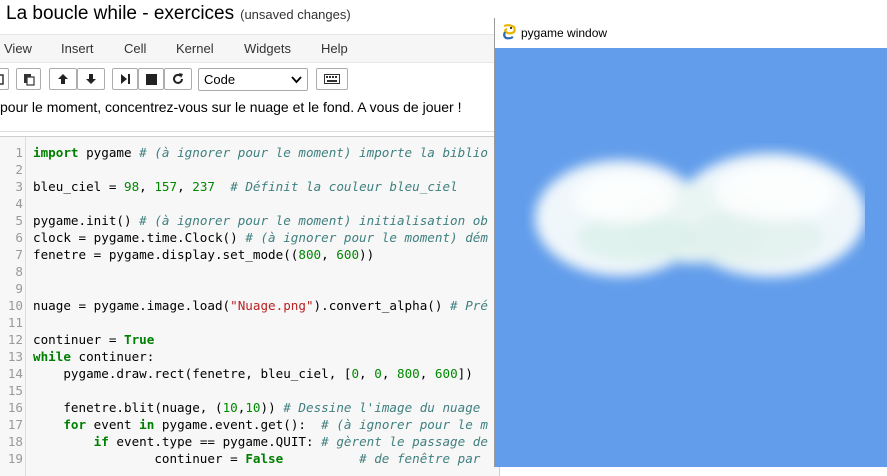 The height and width of the screenshot is (476, 887). What do you see at coordinates (19, 271) in the screenshot?
I see `line-number: 8` at bounding box center [19, 271].